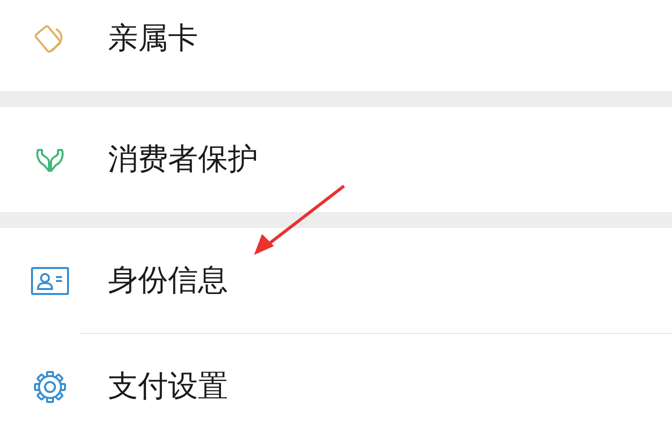 This screenshot has width=672, height=441. What do you see at coordinates (168, 387) in the screenshot?
I see `menu-label: 支付设置` at bounding box center [168, 387].